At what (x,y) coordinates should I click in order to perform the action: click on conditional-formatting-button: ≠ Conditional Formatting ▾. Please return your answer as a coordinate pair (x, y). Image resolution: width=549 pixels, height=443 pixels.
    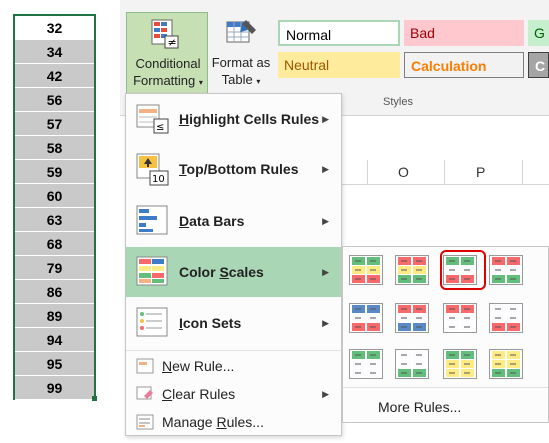
    Looking at the image, I should click on (167, 53).